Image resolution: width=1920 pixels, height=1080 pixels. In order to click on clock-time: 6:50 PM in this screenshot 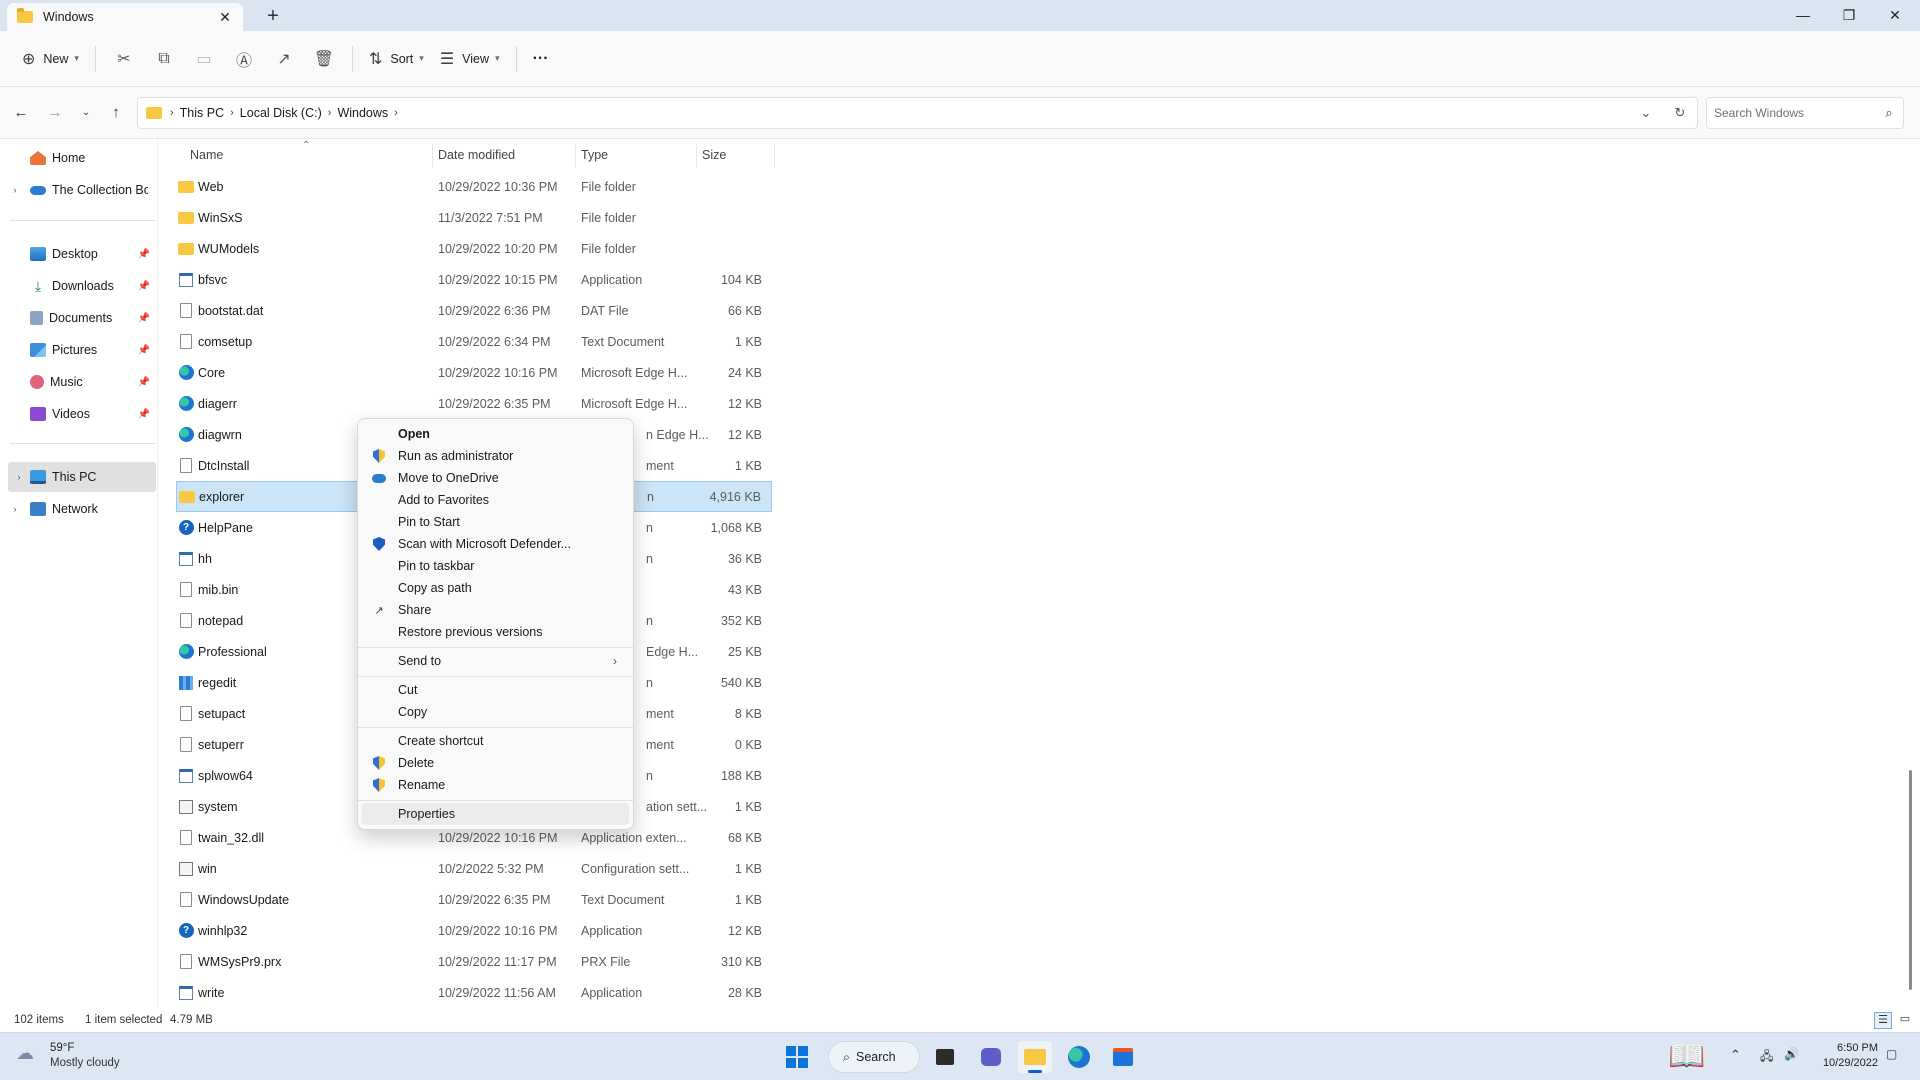, I will do `click(1849, 1048)`.